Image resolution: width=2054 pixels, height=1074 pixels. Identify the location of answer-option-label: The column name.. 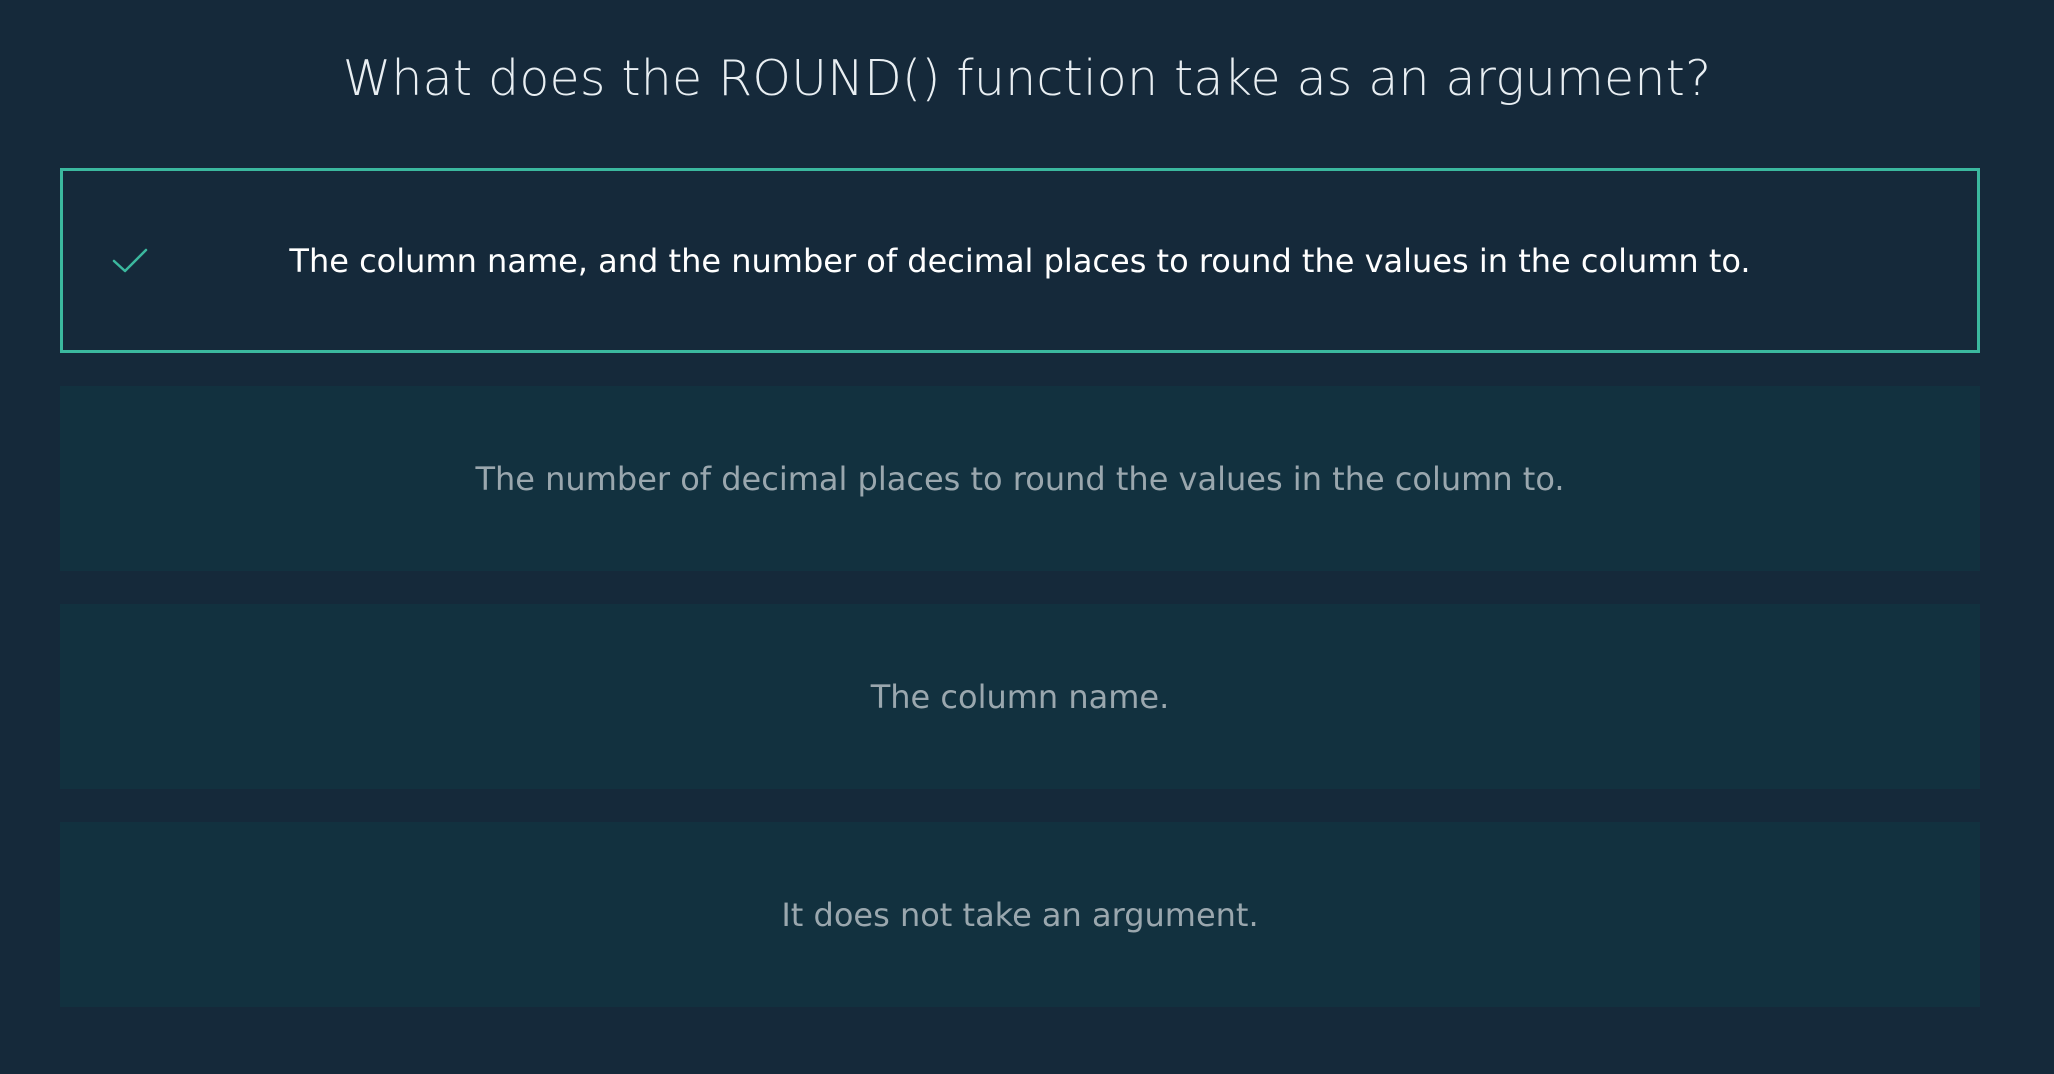
(1020, 696).